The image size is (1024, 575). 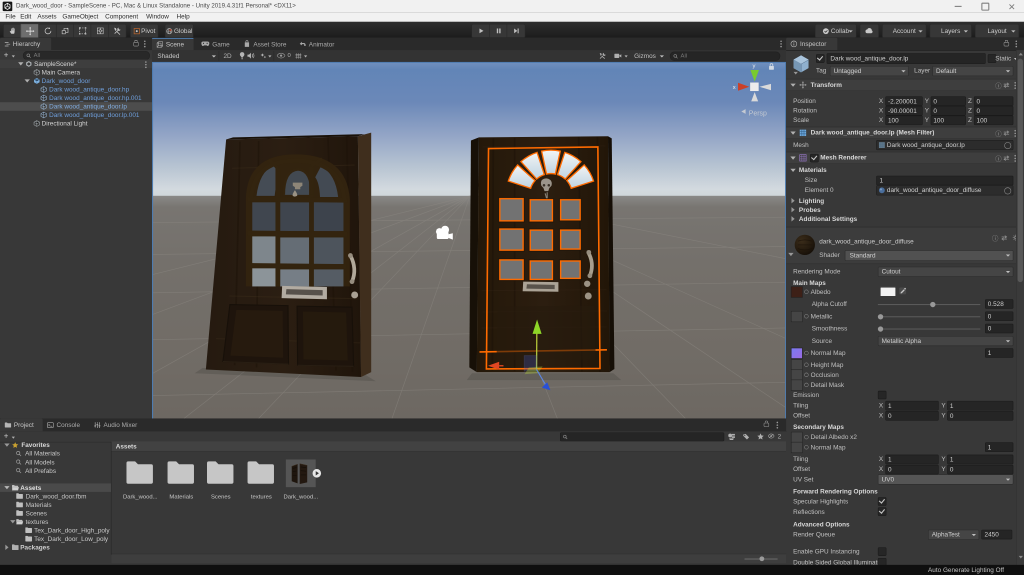 What do you see at coordinates (734, 88) in the screenshot?
I see `svg-text: x` at bounding box center [734, 88].